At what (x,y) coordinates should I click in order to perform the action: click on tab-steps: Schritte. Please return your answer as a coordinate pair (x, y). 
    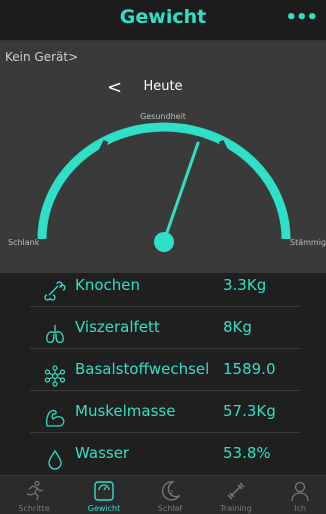
    Looking at the image, I should click on (34, 496).